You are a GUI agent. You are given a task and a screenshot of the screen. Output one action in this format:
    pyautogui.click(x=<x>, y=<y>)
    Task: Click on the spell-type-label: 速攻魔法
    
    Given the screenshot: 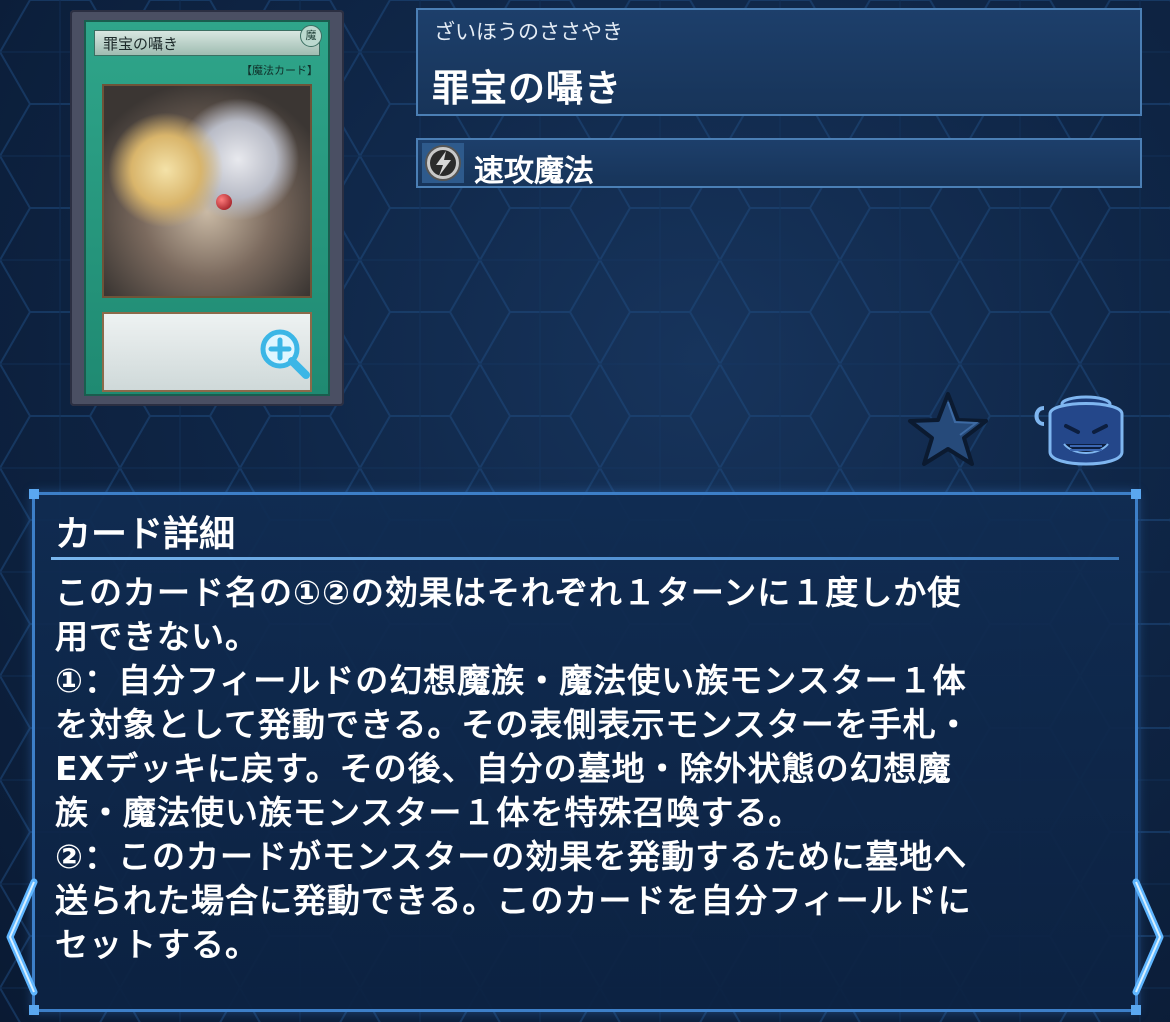 What is the action you would take?
    pyautogui.click(x=534, y=171)
    